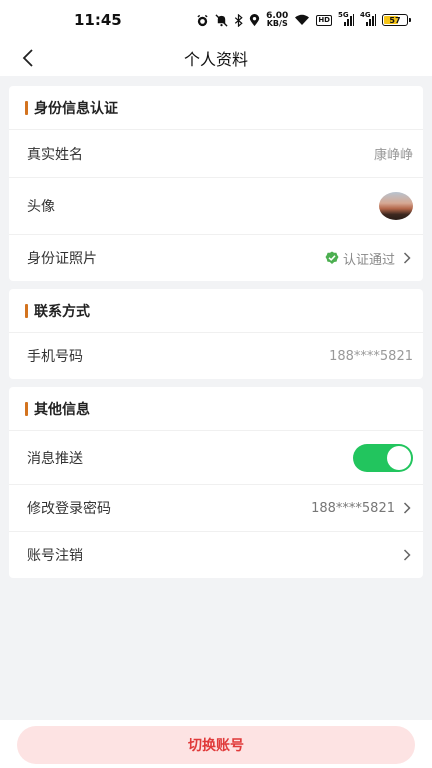 The width and height of the screenshot is (432, 768). What do you see at coordinates (216, 745) in the screenshot?
I see `switch-account-button: 切换账号` at bounding box center [216, 745].